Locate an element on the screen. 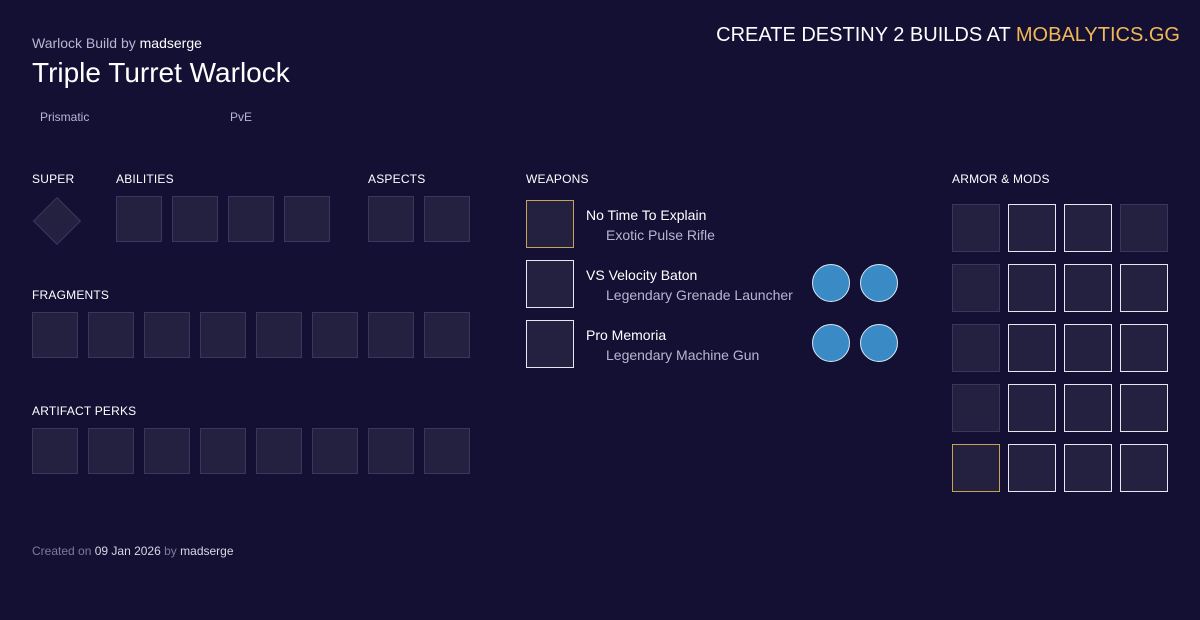  section-label-armor-mods: ARMOR & MODS is located at coordinates (1001, 179).